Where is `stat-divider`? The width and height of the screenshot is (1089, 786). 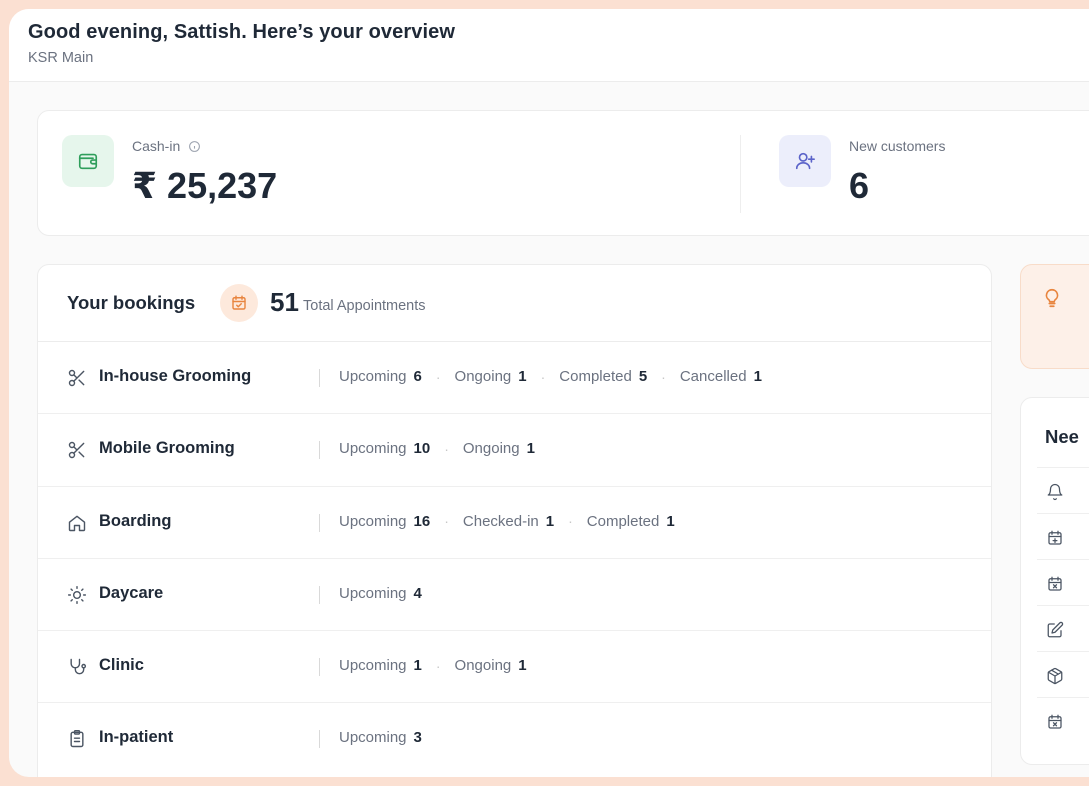
stat-divider is located at coordinates (740, 174).